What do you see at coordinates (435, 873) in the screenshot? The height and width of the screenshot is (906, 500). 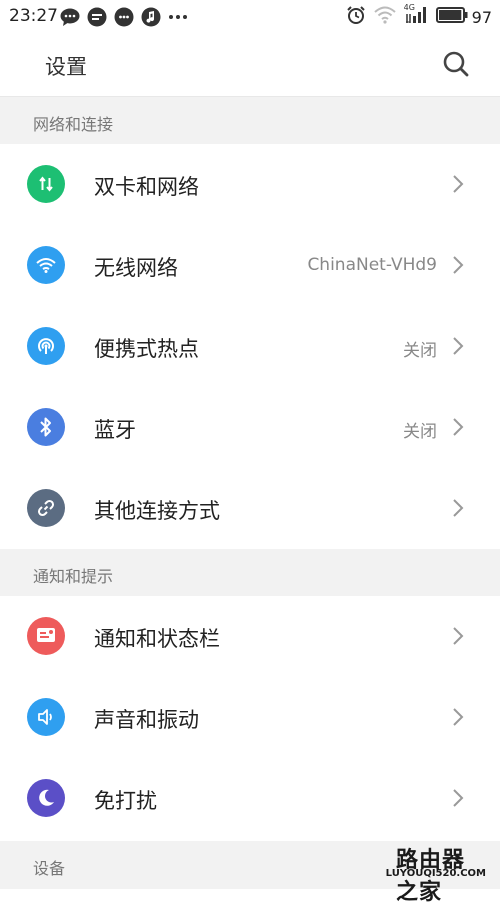 I see `watermark-url: LUYOUQI520.COM` at bounding box center [435, 873].